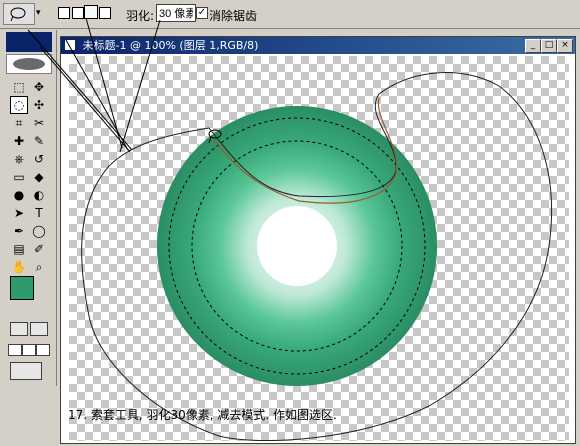  Describe the element at coordinates (297, 246) in the screenshot. I see `ring-hole` at that location.